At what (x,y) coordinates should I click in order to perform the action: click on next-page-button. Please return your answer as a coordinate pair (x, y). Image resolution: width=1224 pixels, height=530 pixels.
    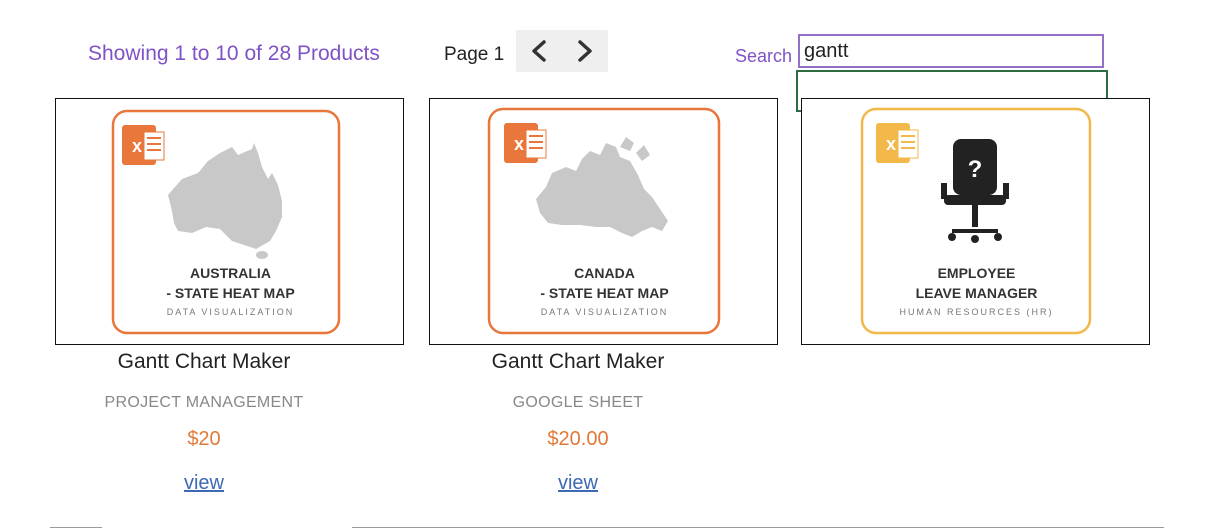
    Looking at the image, I should click on (585, 51).